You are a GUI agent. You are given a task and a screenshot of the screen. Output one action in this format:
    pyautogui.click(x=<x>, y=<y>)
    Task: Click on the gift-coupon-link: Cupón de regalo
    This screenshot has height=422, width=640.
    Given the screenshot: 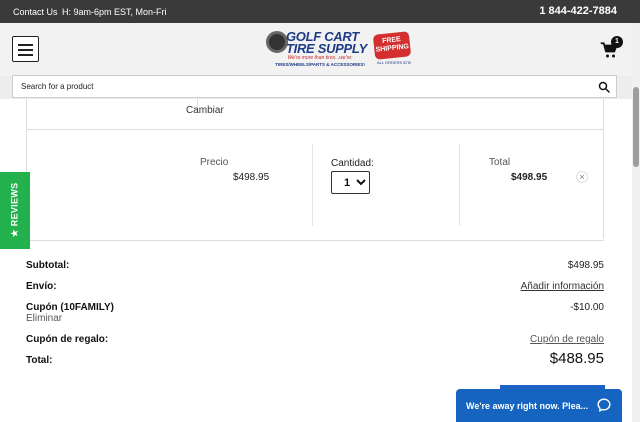 What is the action you would take?
    pyautogui.click(x=567, y=339)
    